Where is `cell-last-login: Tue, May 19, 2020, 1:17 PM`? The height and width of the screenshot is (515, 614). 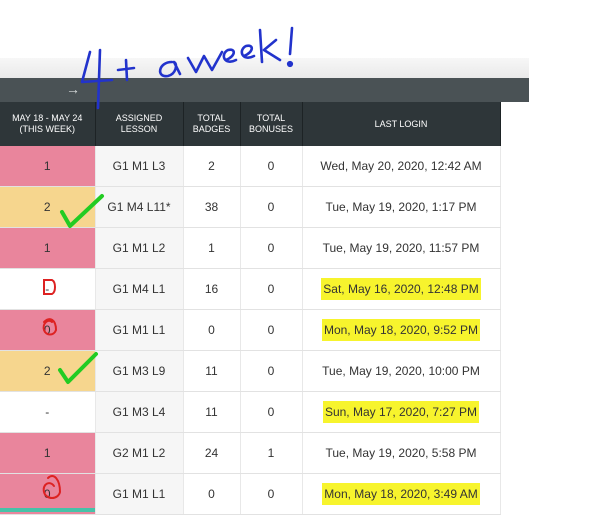
cell-last-login: Tue, May 19, 2020, 1:17 PM is located at coordinates (401, 207).